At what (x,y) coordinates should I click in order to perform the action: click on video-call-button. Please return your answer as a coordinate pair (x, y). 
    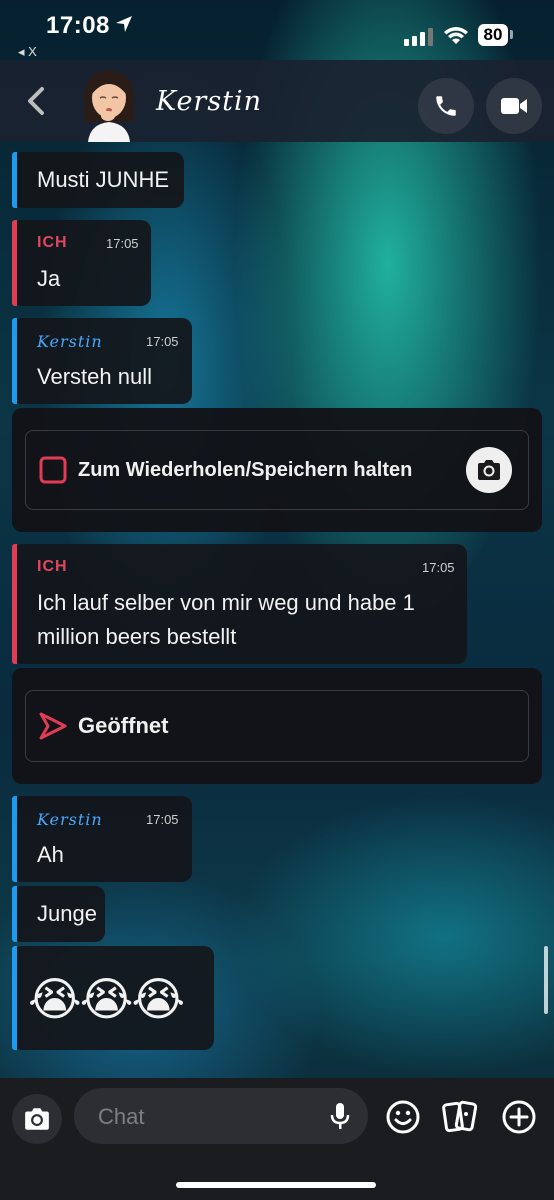
    Looking at the image, I should click on (514, 106).